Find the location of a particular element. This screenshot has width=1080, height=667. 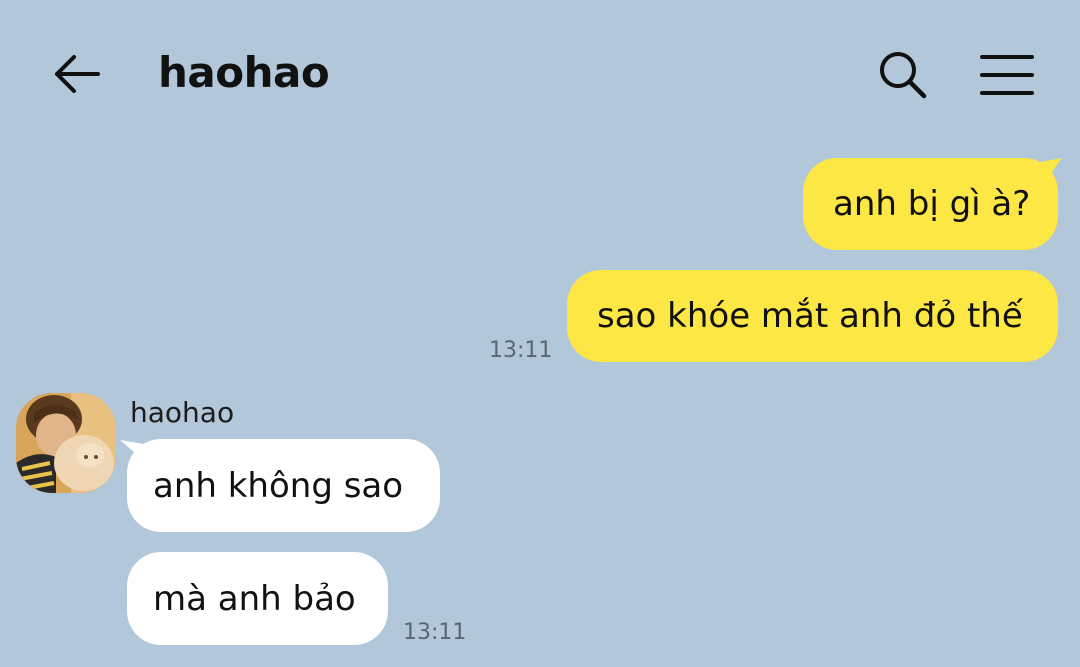

message-text: anh bị gì à? is located at coordinates (932, 204).